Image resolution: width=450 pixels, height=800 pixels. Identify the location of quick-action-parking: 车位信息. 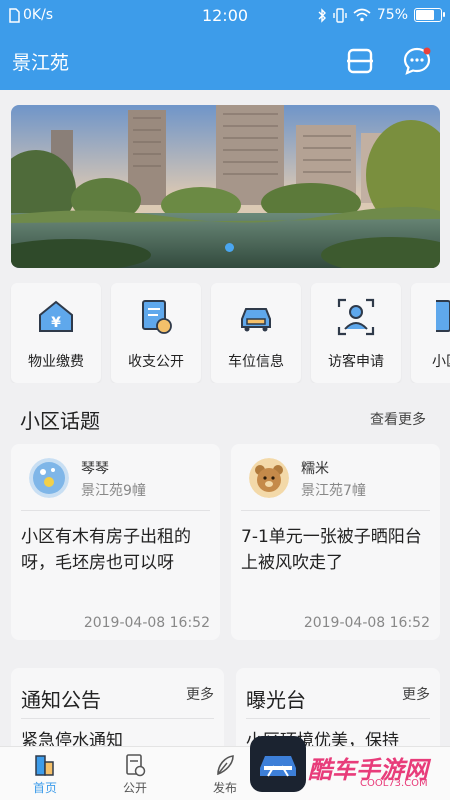
(256, 333).